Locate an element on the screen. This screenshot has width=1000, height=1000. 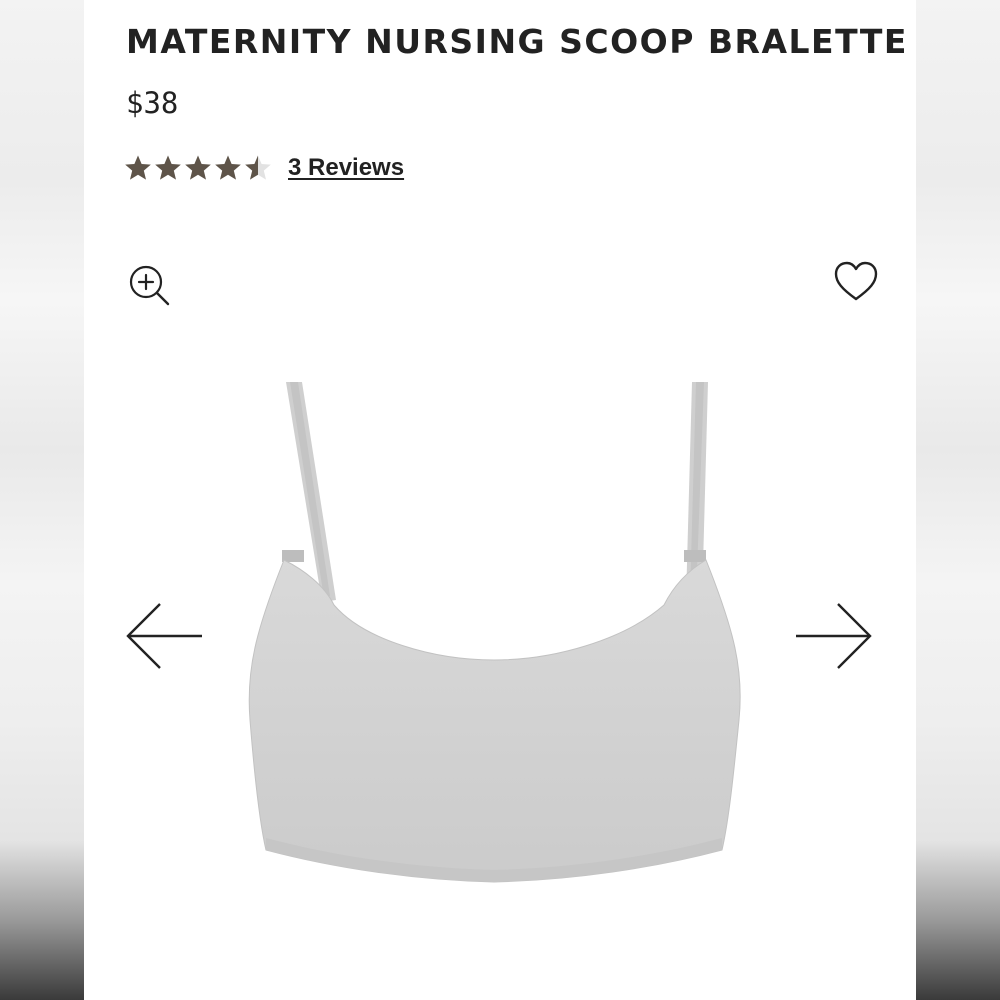
zoom-button is located at coordinates (150, 286).